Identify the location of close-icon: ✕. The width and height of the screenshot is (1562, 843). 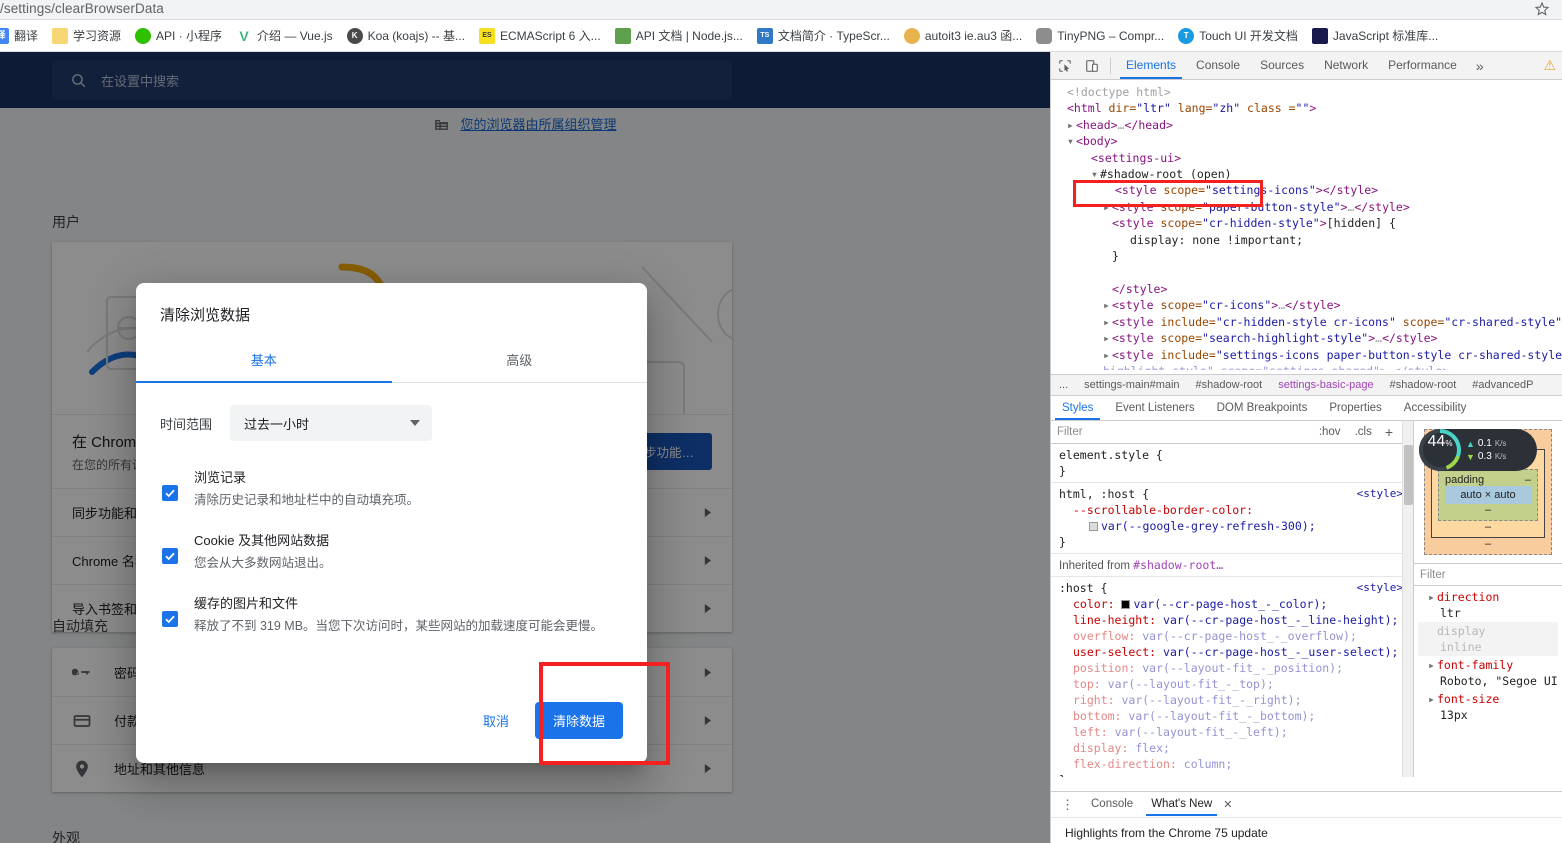
(1227, 804).